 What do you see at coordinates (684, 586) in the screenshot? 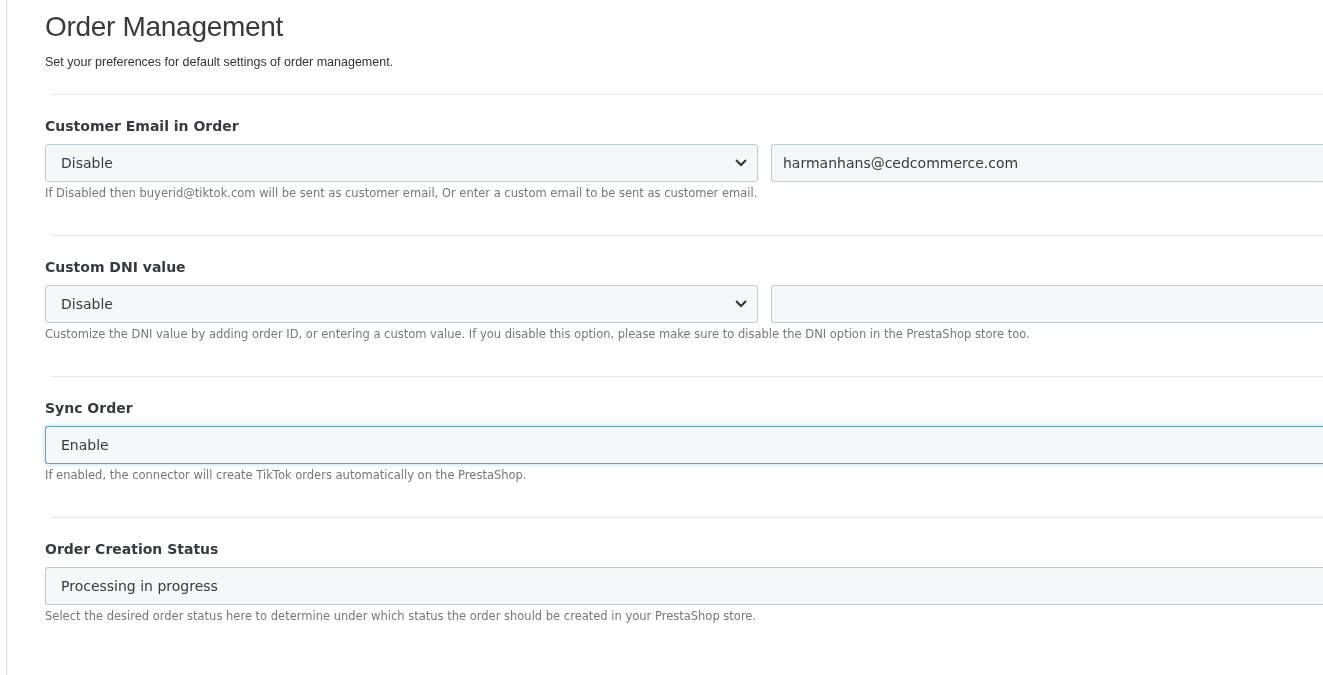
I see `dropdown-field: Processing in progress` at bounding box center [684, 586].